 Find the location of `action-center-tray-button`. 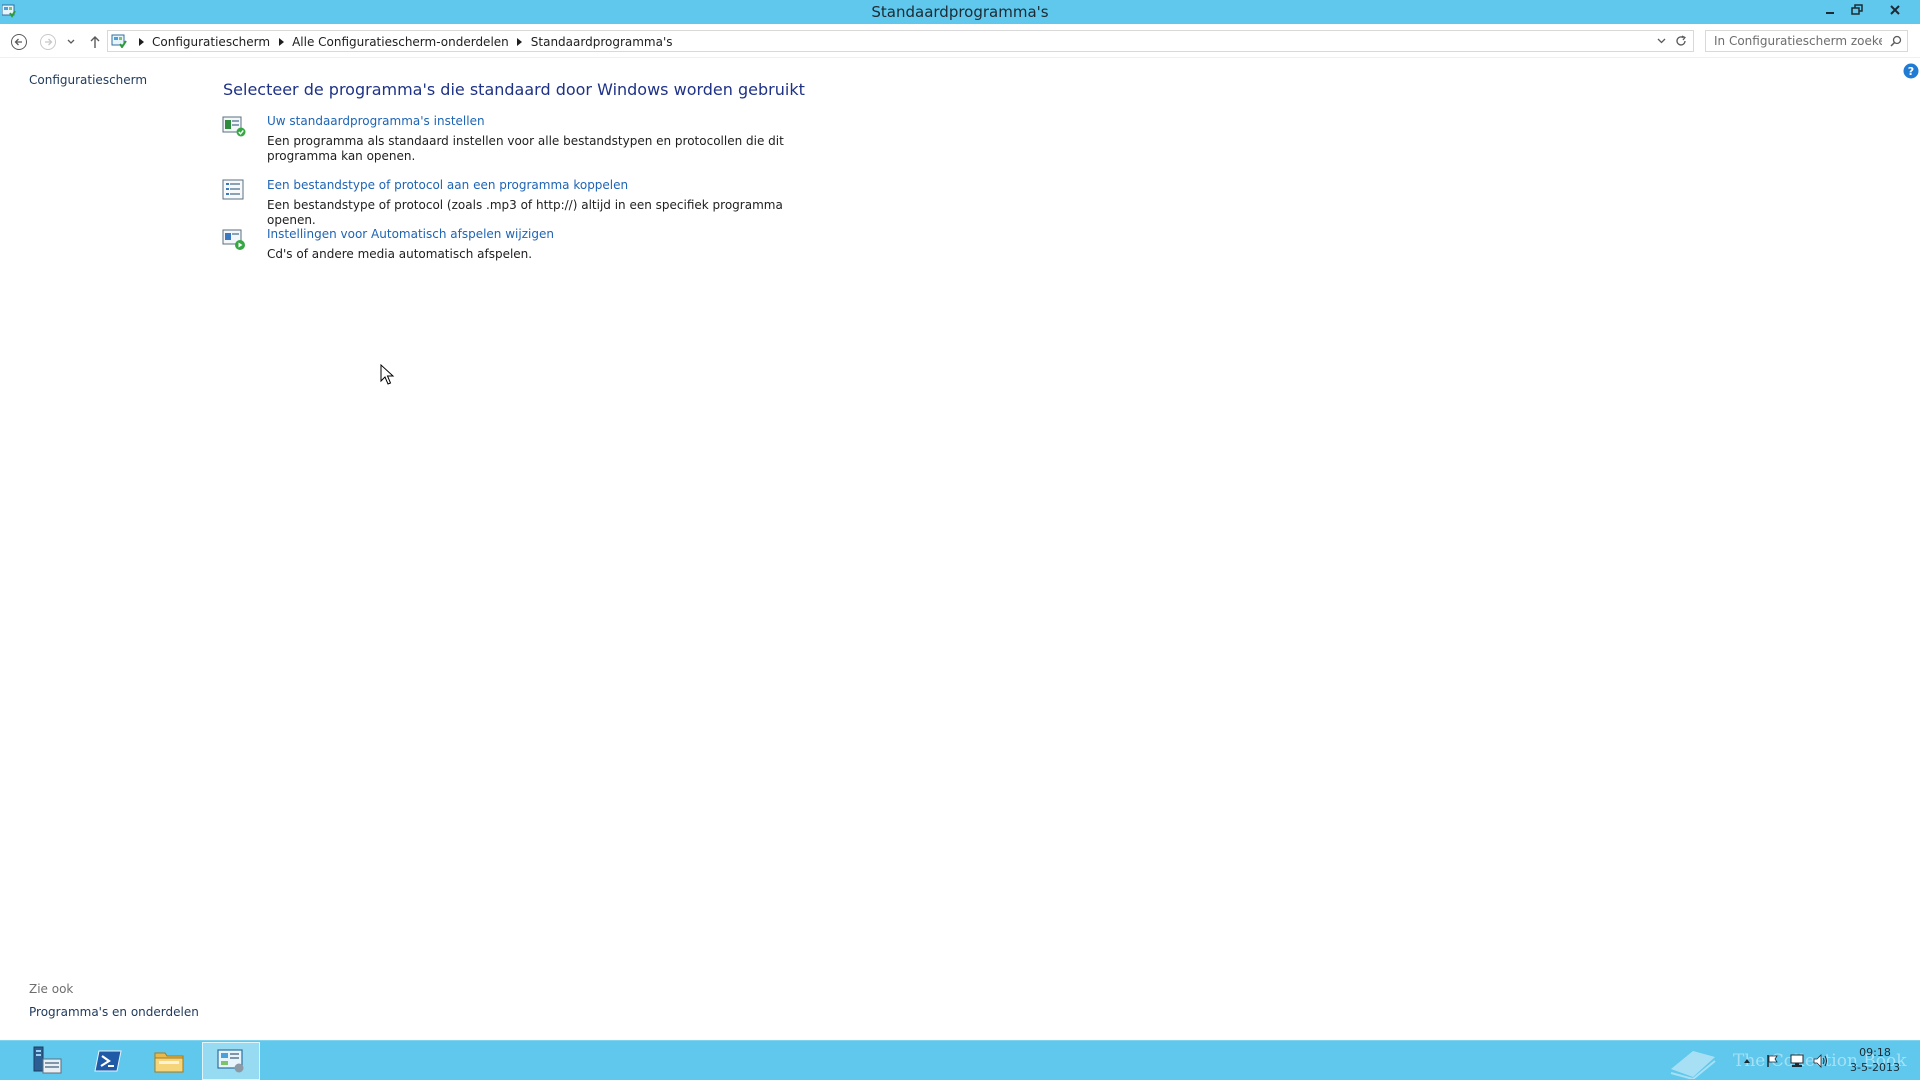

action-center-tray-button is located at coordinates (1773, 1061).